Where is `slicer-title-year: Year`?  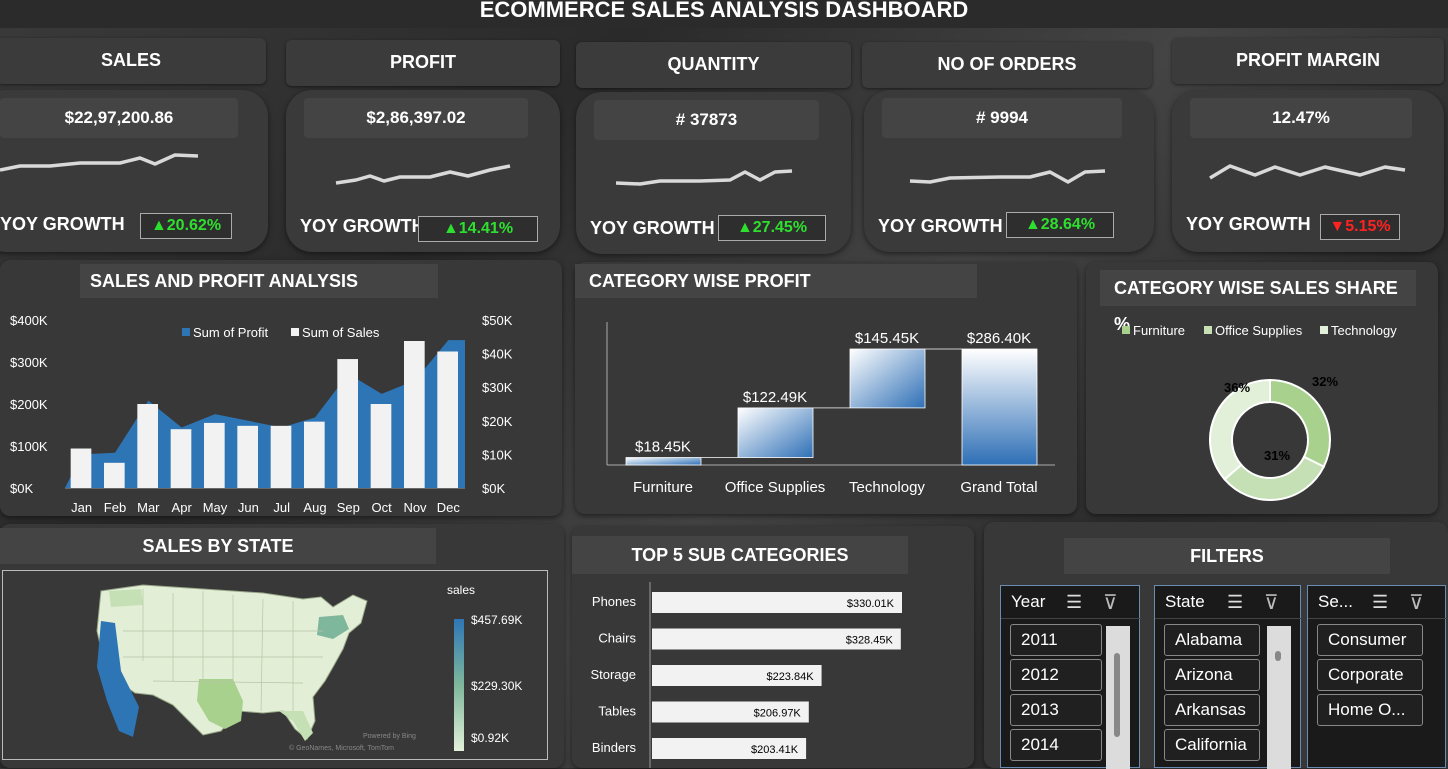
slicer-title-year: Year is located at coordinates (1028, 601).